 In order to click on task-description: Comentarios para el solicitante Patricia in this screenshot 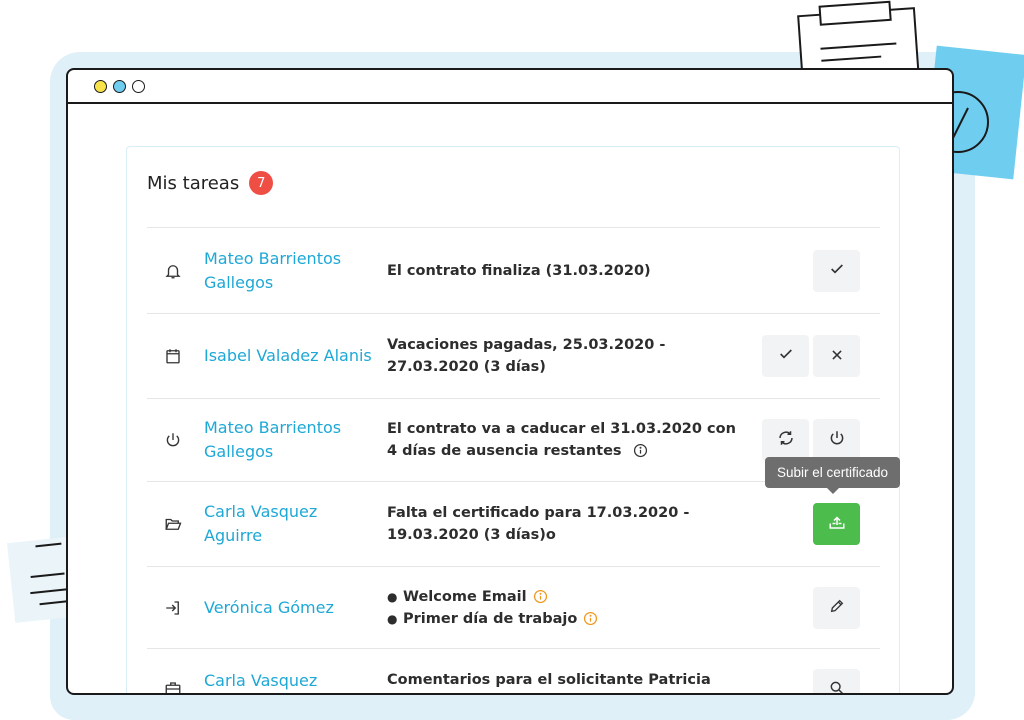, I will do `click(549, 680)`.